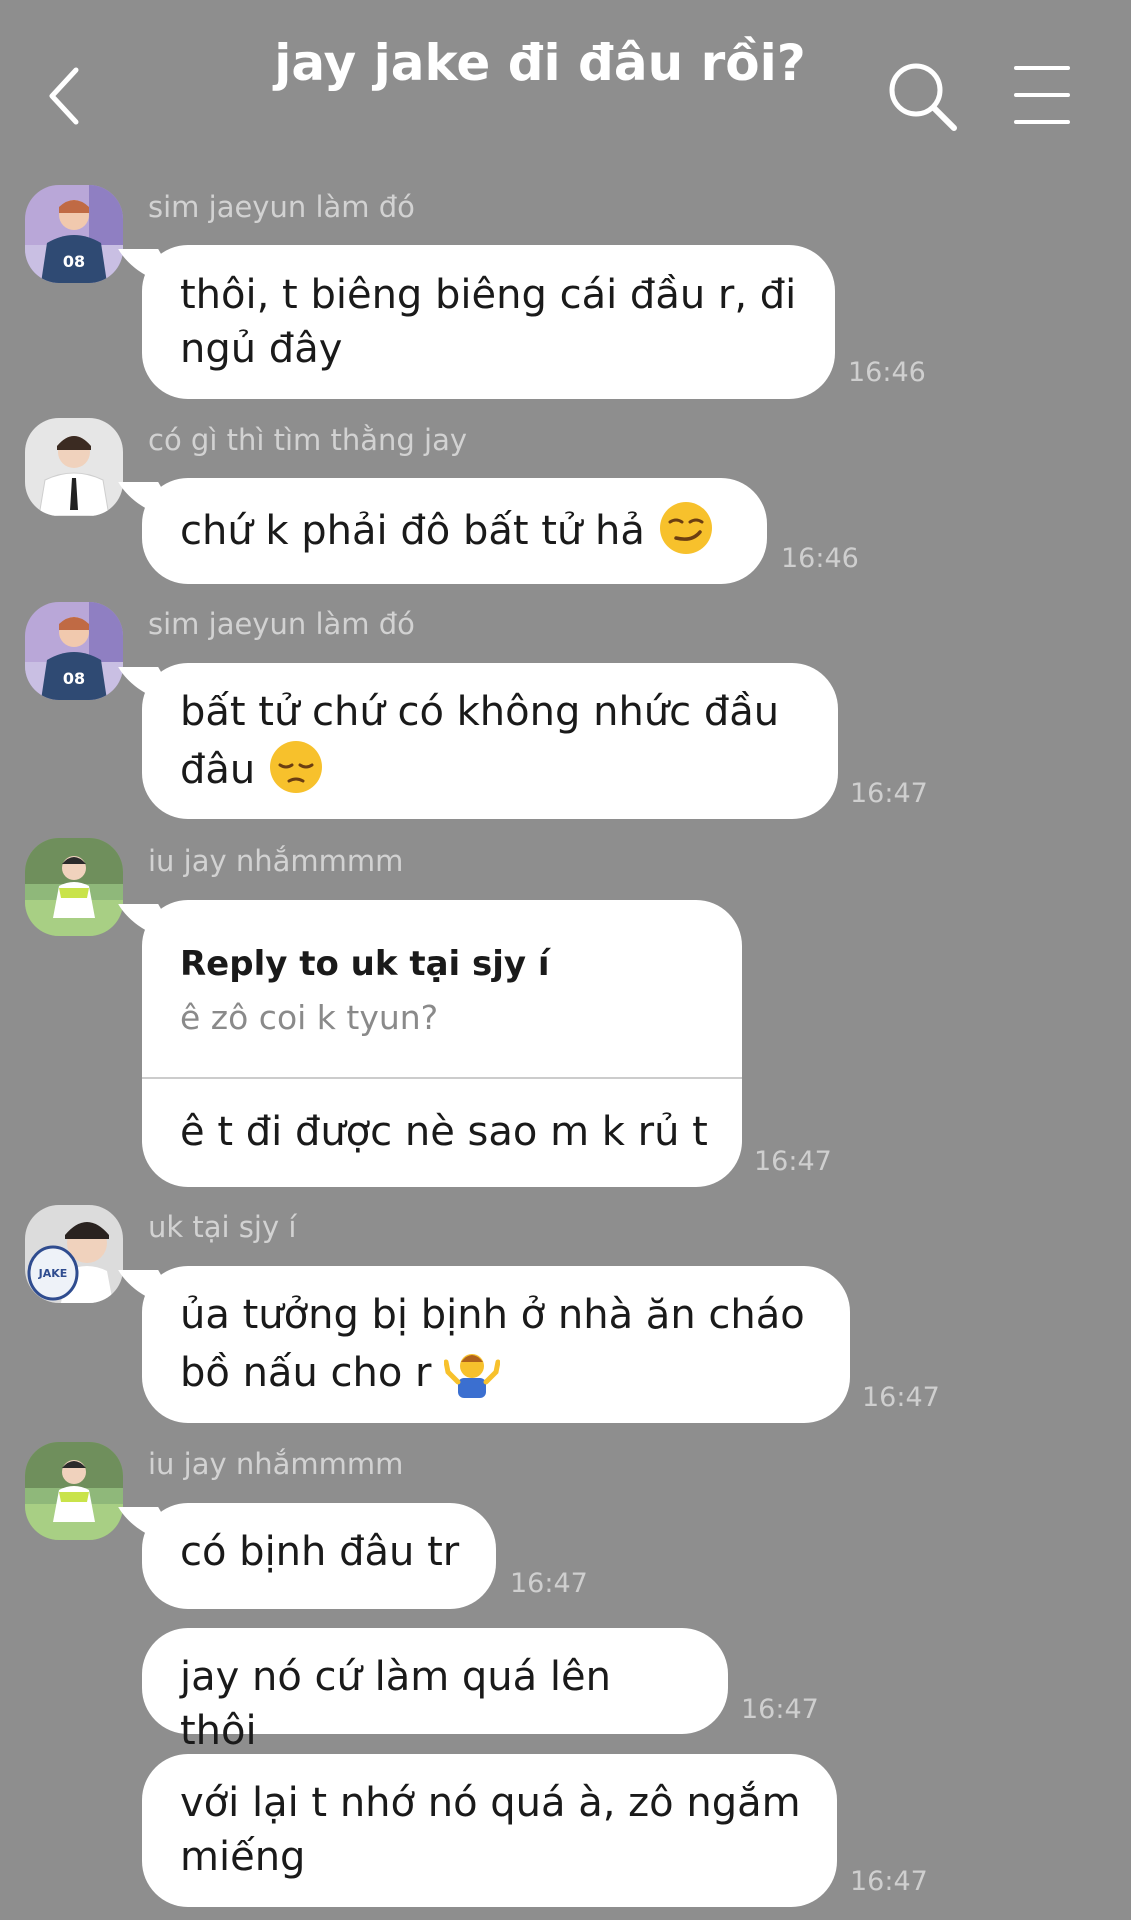 This screenshot has width=1131, height=1920. Describe the element at coordinates (685, 528) in the screenshot. I see `smirking-face-icon` at that location.